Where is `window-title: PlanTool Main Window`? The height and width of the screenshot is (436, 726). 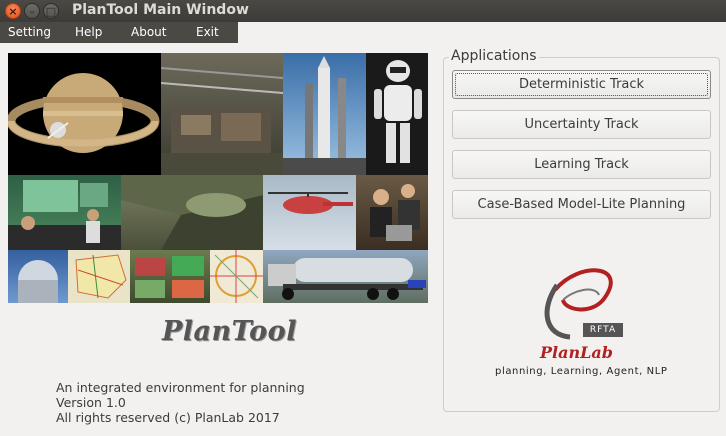
window-title: PlanTool Main Window is located at coordinates (160, 10).